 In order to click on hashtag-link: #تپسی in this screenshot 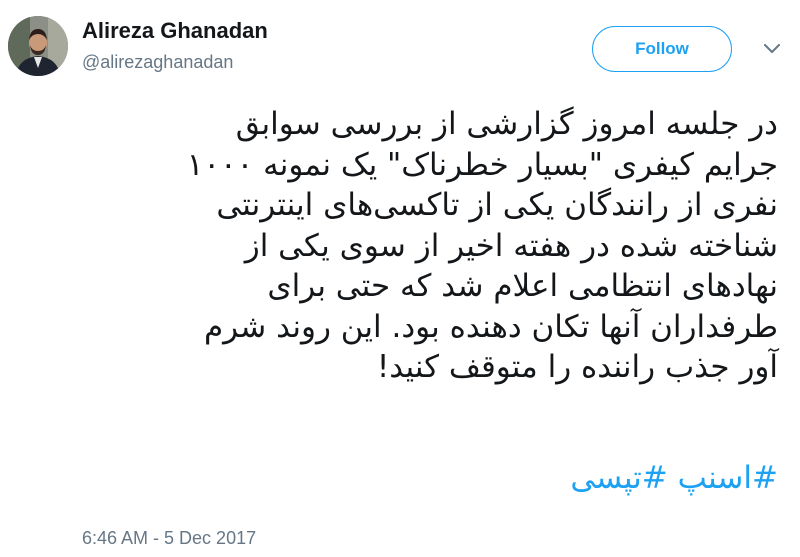, I will do `click(618, 478)`.